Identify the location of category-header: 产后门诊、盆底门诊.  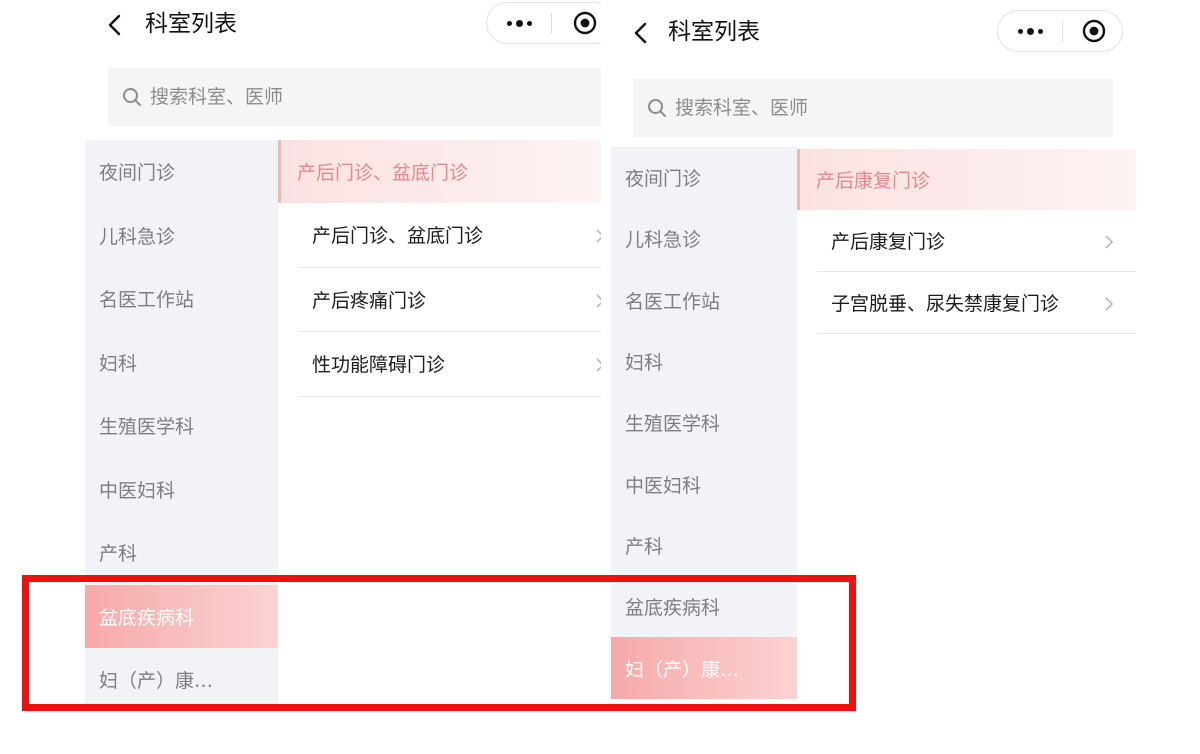
(439, 171).